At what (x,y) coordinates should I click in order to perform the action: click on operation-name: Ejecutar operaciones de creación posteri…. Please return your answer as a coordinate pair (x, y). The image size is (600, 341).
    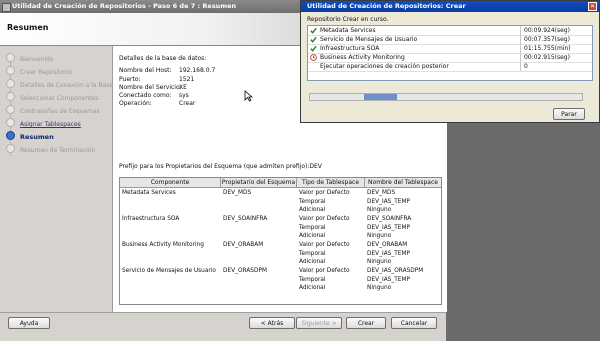
    Looking at the image, I should click on (384, 66).